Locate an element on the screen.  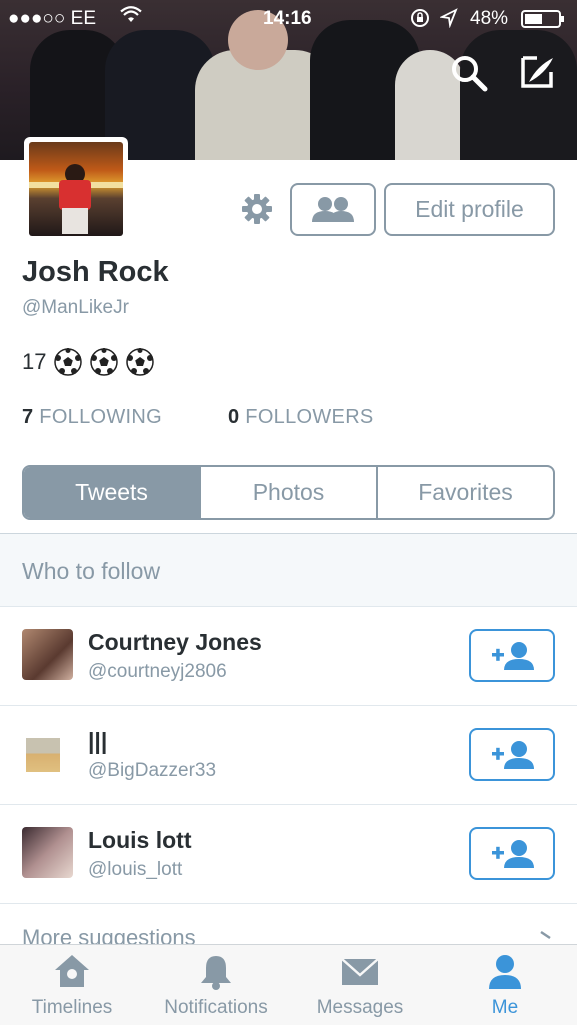
suggestion-row: Louis lott @louis_lott is located at coordinates (288, 854).